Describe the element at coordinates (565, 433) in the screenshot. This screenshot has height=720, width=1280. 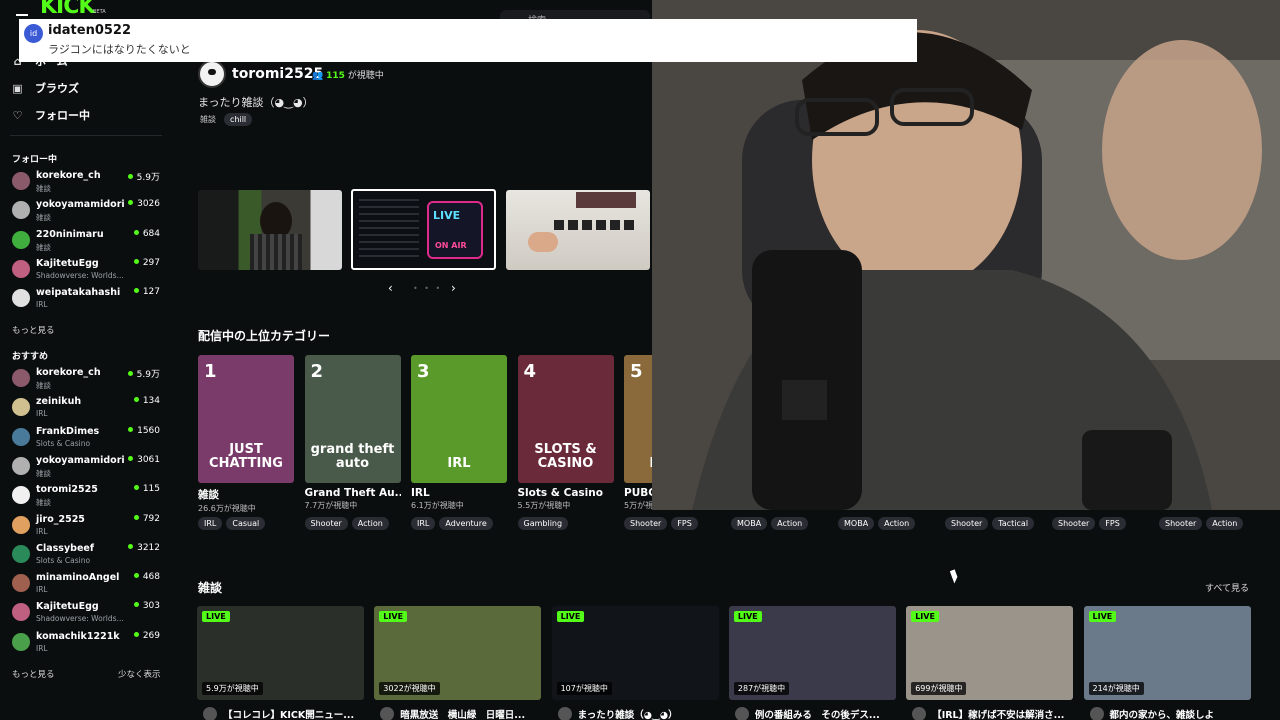
I see `category-card: 4 SLOTS & CASINO Slots & Casino 5.5万が視聴中` at that location.